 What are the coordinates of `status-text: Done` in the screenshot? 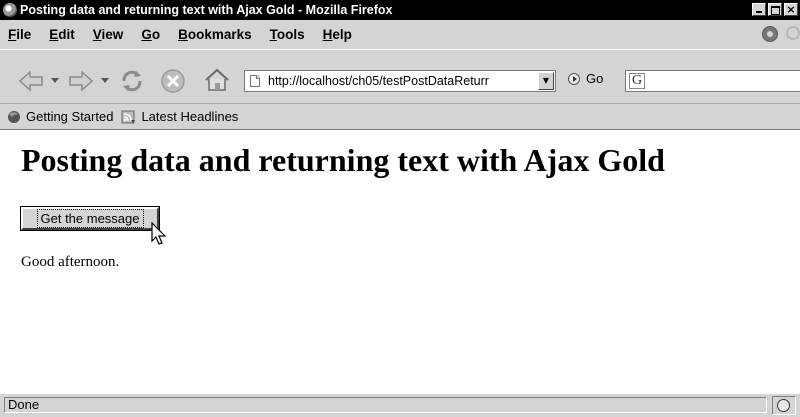 It's located at (385, 405).